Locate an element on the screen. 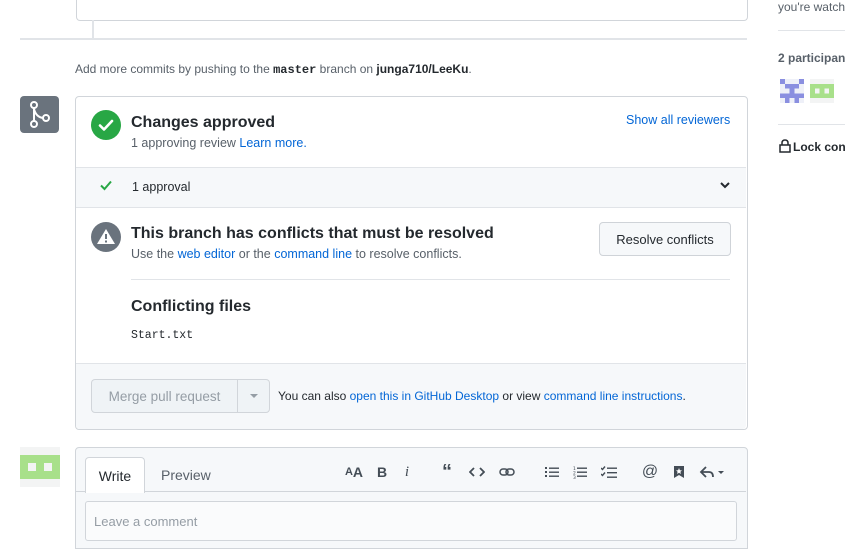 This screenshot has width=845, height=549. conflict-sub-middle: or the is located at coordinates (254, 254).